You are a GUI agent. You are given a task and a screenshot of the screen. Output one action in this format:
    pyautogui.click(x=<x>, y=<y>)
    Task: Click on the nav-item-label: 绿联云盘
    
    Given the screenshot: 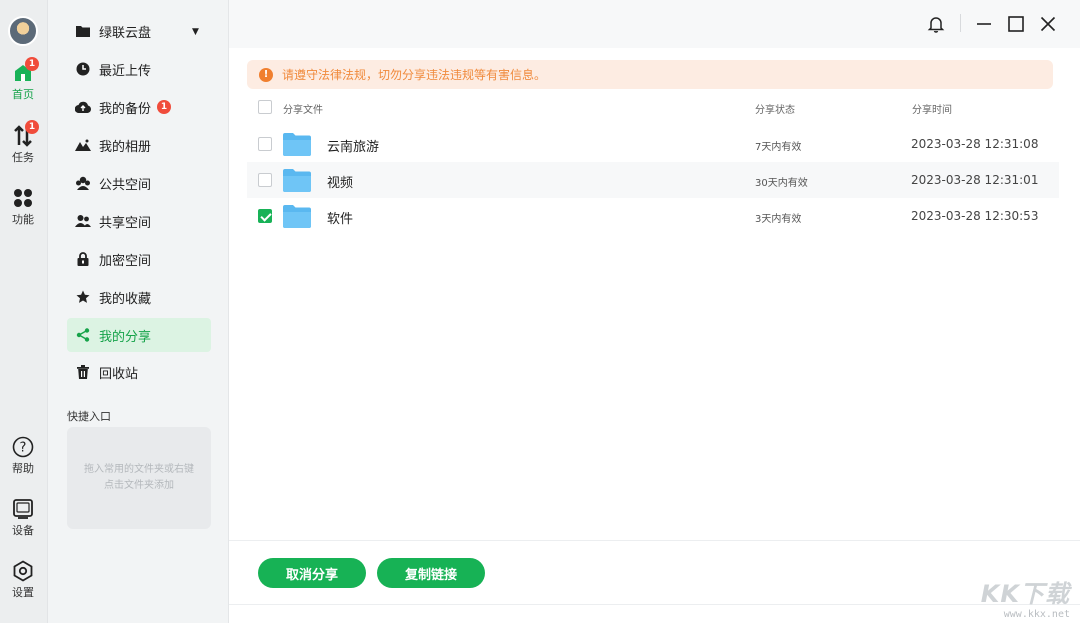 What is the action you would take?
    pyautogui.click(x=125, y=33)
    